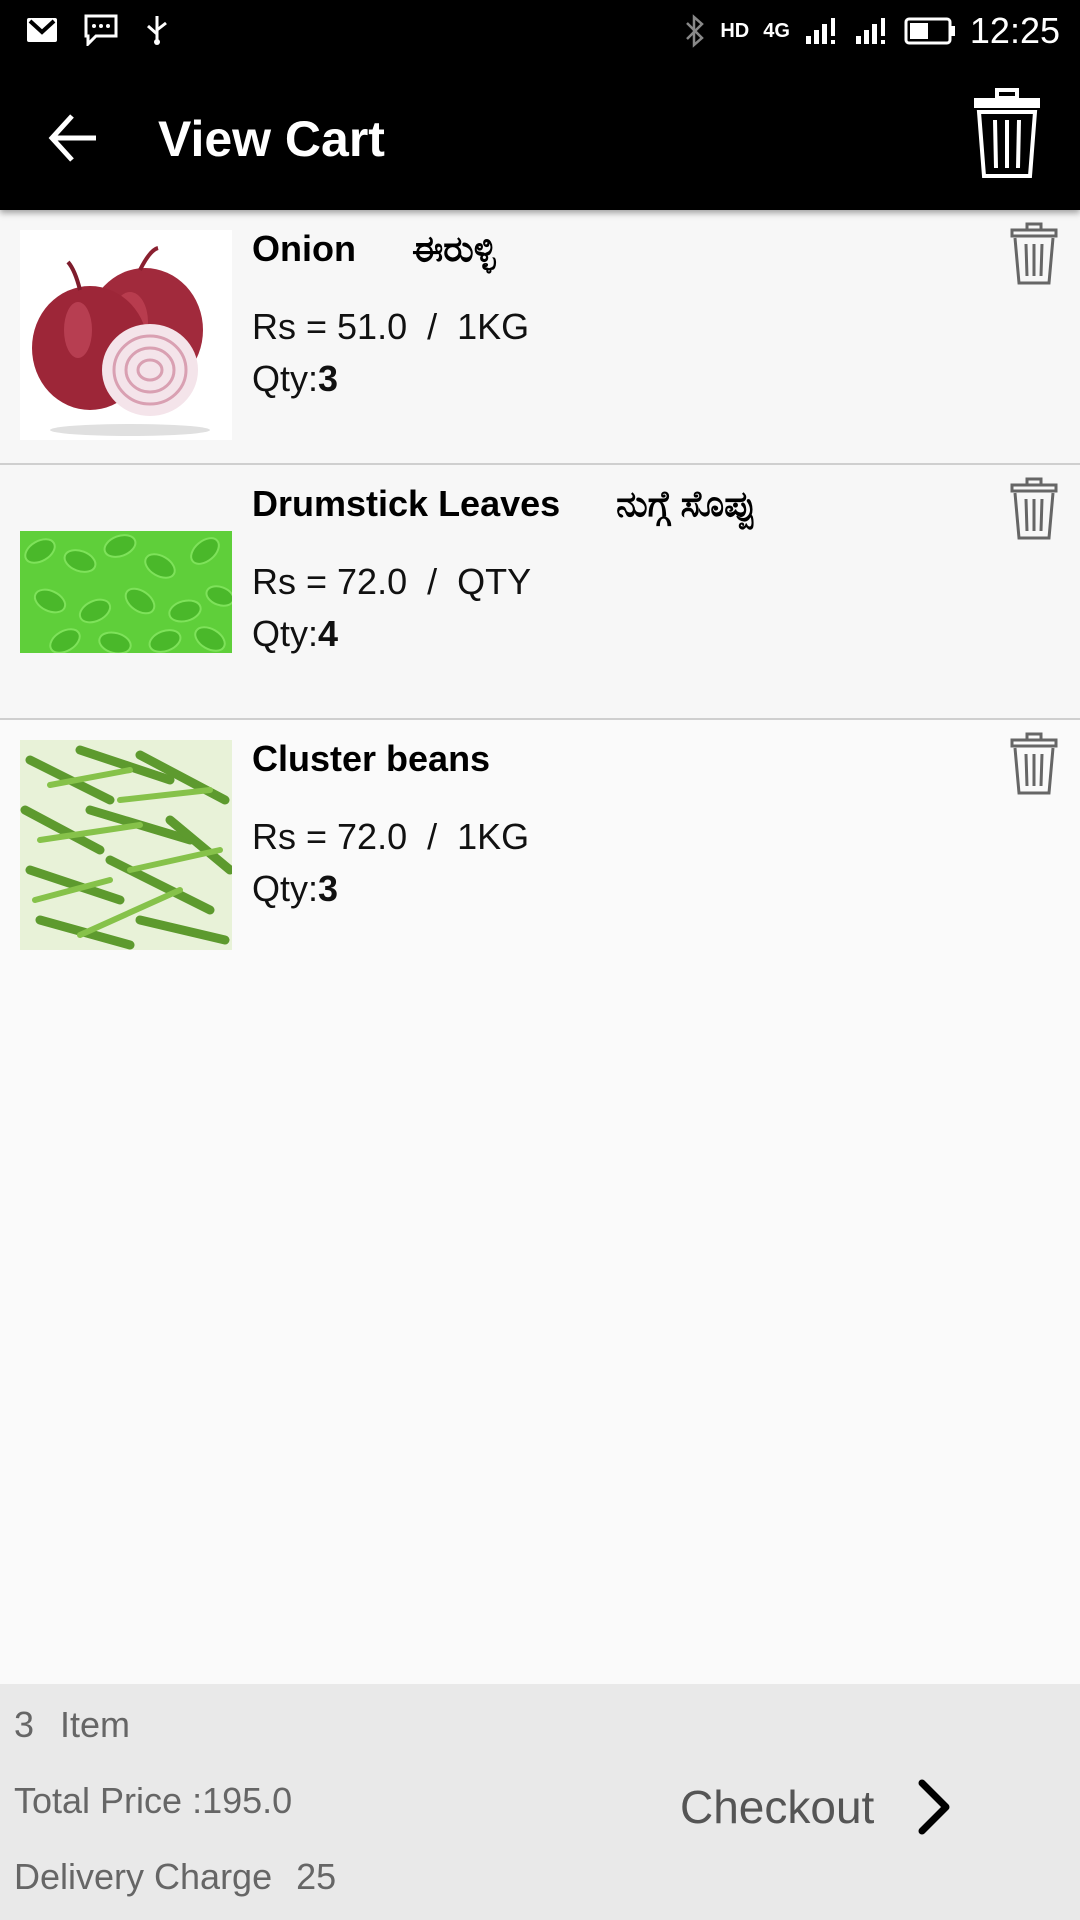 This screenshot has width=1080, height=1920. I want to click on message-icon, so click(101, 30).